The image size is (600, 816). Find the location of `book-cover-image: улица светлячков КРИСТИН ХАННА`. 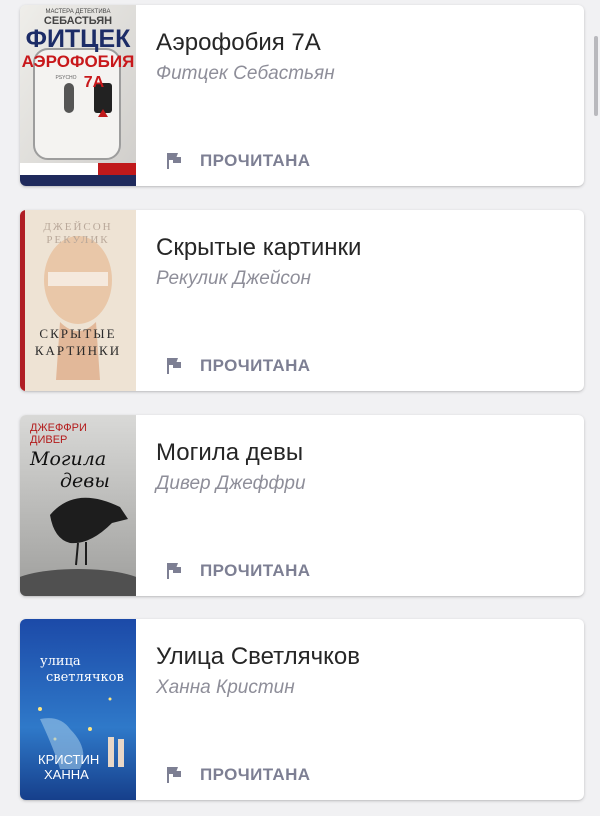

book-cover-image: улица светлячков КРИСТИН ХАННА is located at coordinates (78, 709).